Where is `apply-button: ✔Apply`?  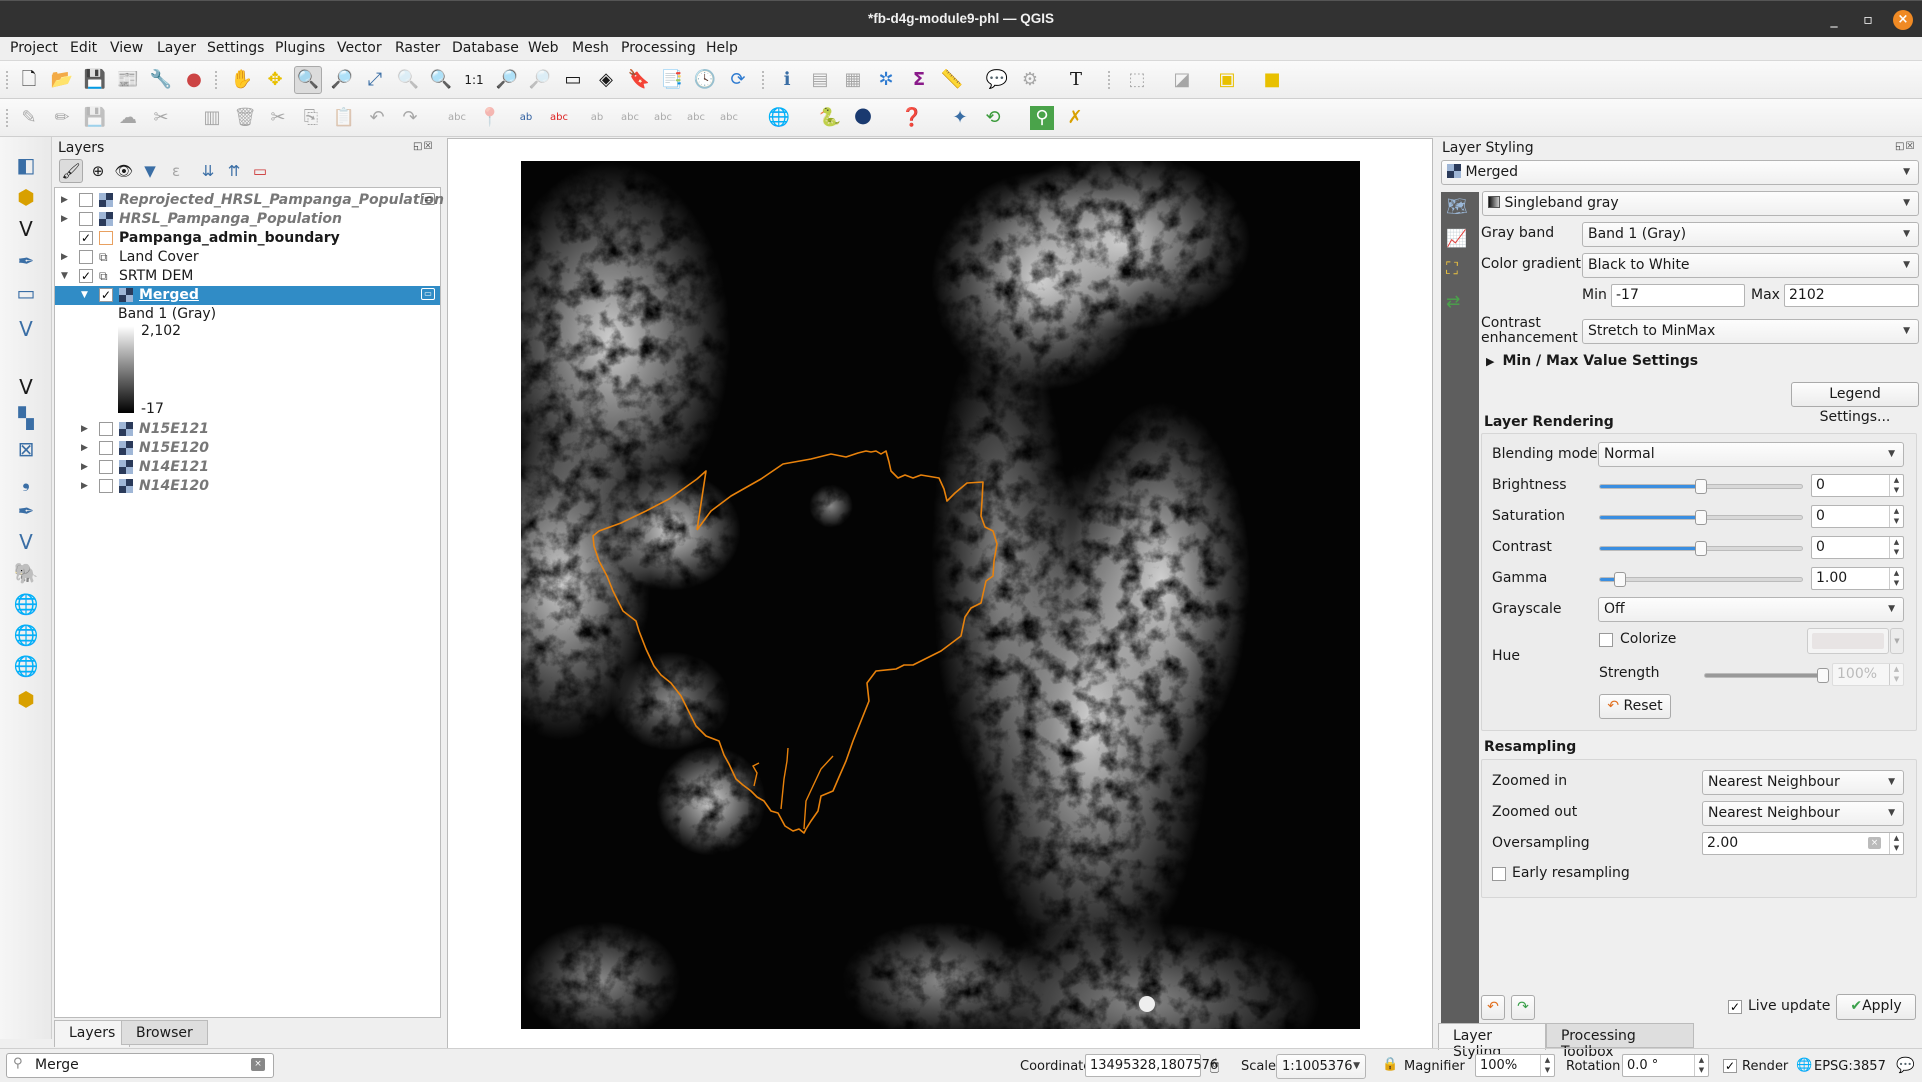 apply-button: ✔Apply is located at coordinates (1876, 1007).